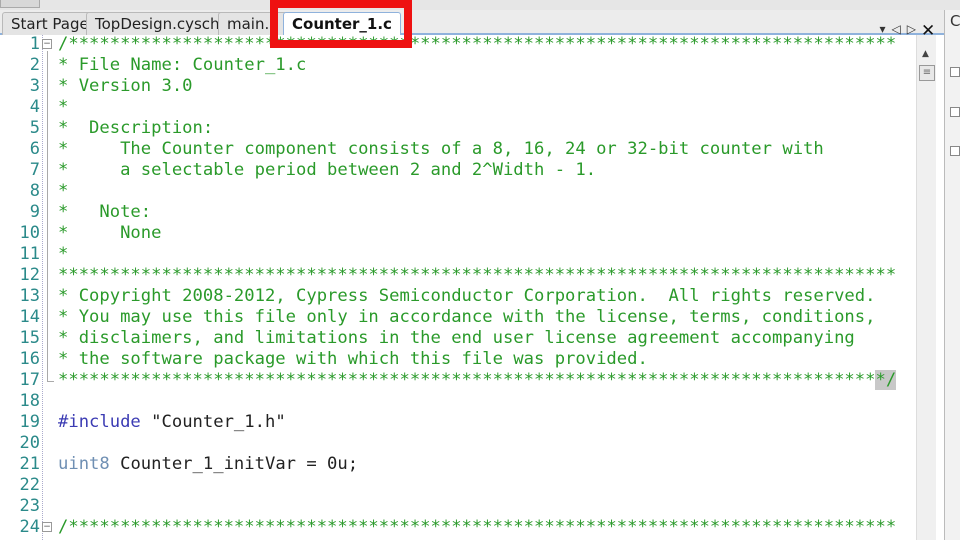 The height and width of the screenshot is (540, 960). I want to click on code-line: uint8 Counter_1_initVar = 0u;, so click(208, 464).